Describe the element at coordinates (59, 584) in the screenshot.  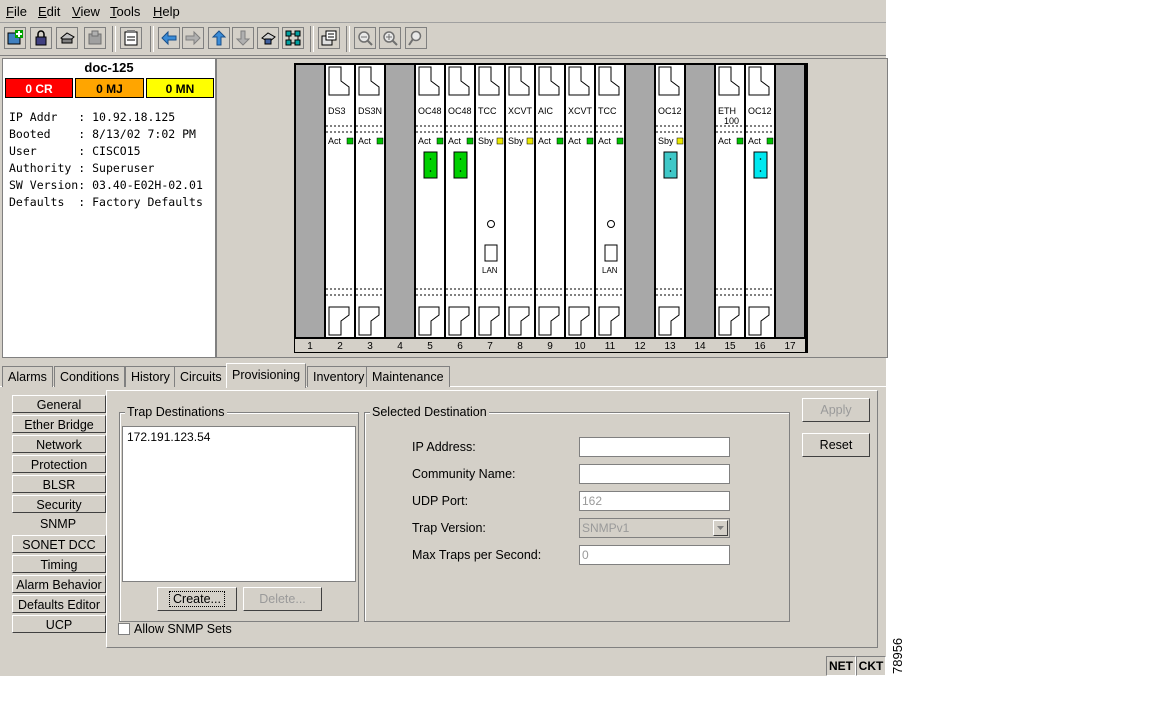
I see `subtab-alarm-behavior: Alarm Behavior` at that location.